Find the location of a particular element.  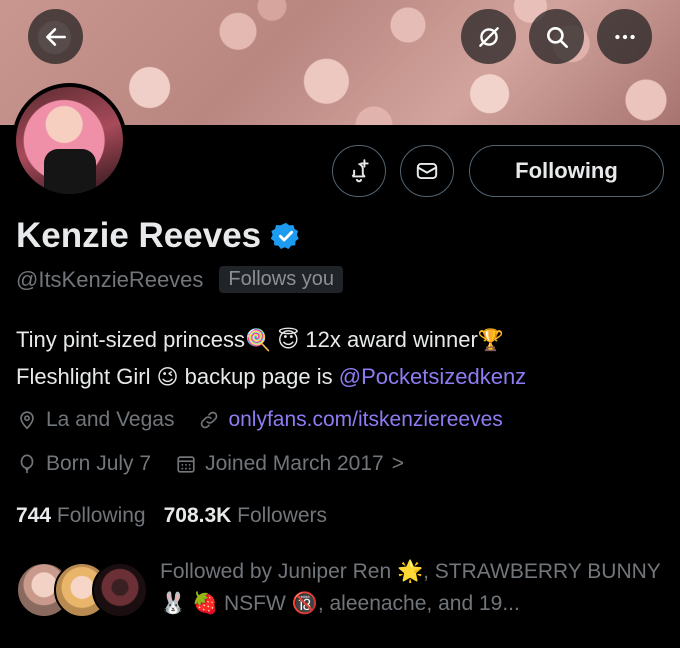

followers-stat: 708.3K Followers is located at coordinates (245, 516).